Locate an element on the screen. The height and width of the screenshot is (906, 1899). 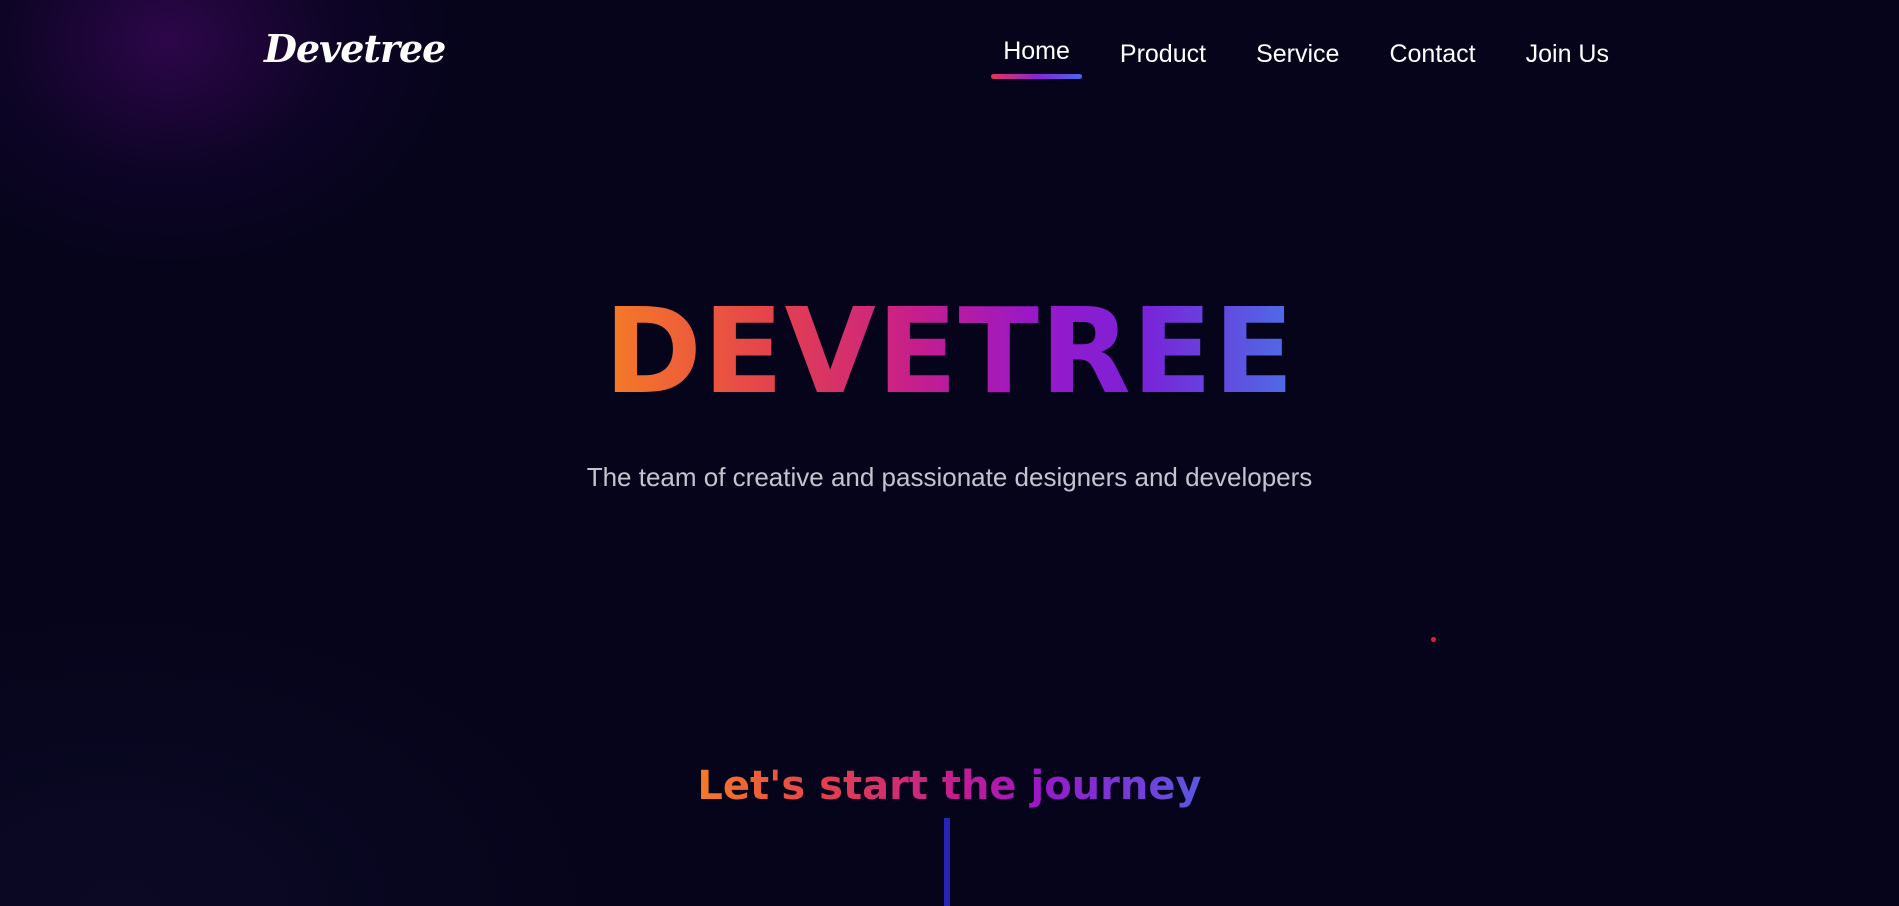
nav-item-label: Join Us is located at coordinates (1567, 54).